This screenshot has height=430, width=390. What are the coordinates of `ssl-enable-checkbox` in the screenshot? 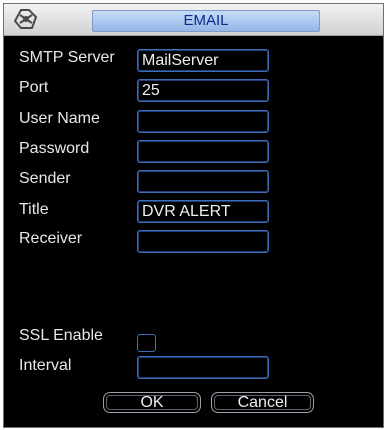 It's located at (146, 343).